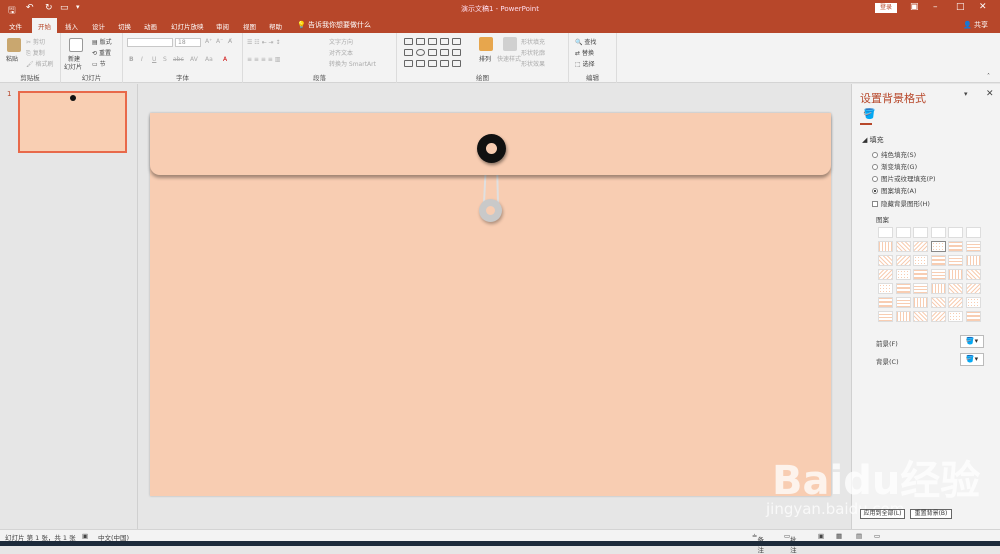  Describe the element at coordinates (73, 66) in the screenshot. I see `new-slide-button-line2: 幻灯片` at that location.